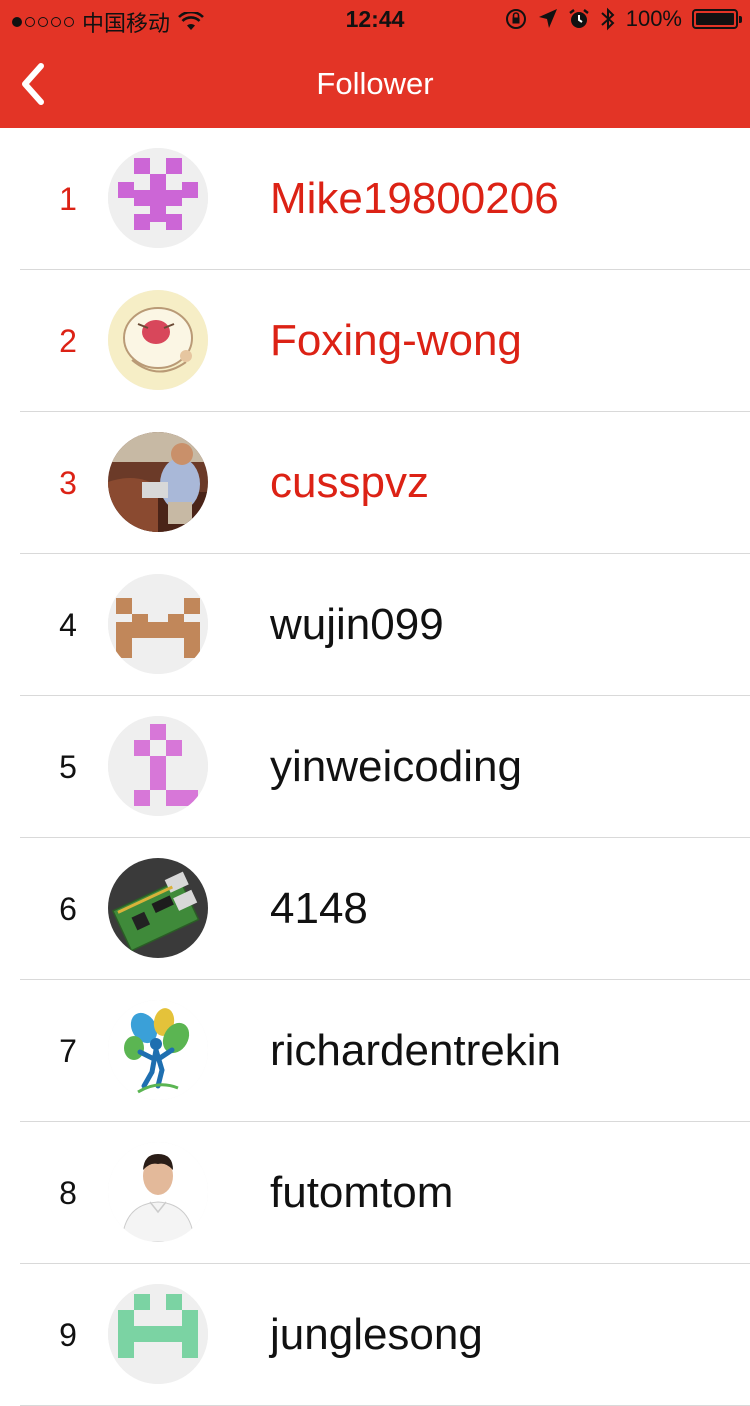  Describe the element at coordinates (396, 340) in the screenshot. I see `username: Foxing-wong` at that location.